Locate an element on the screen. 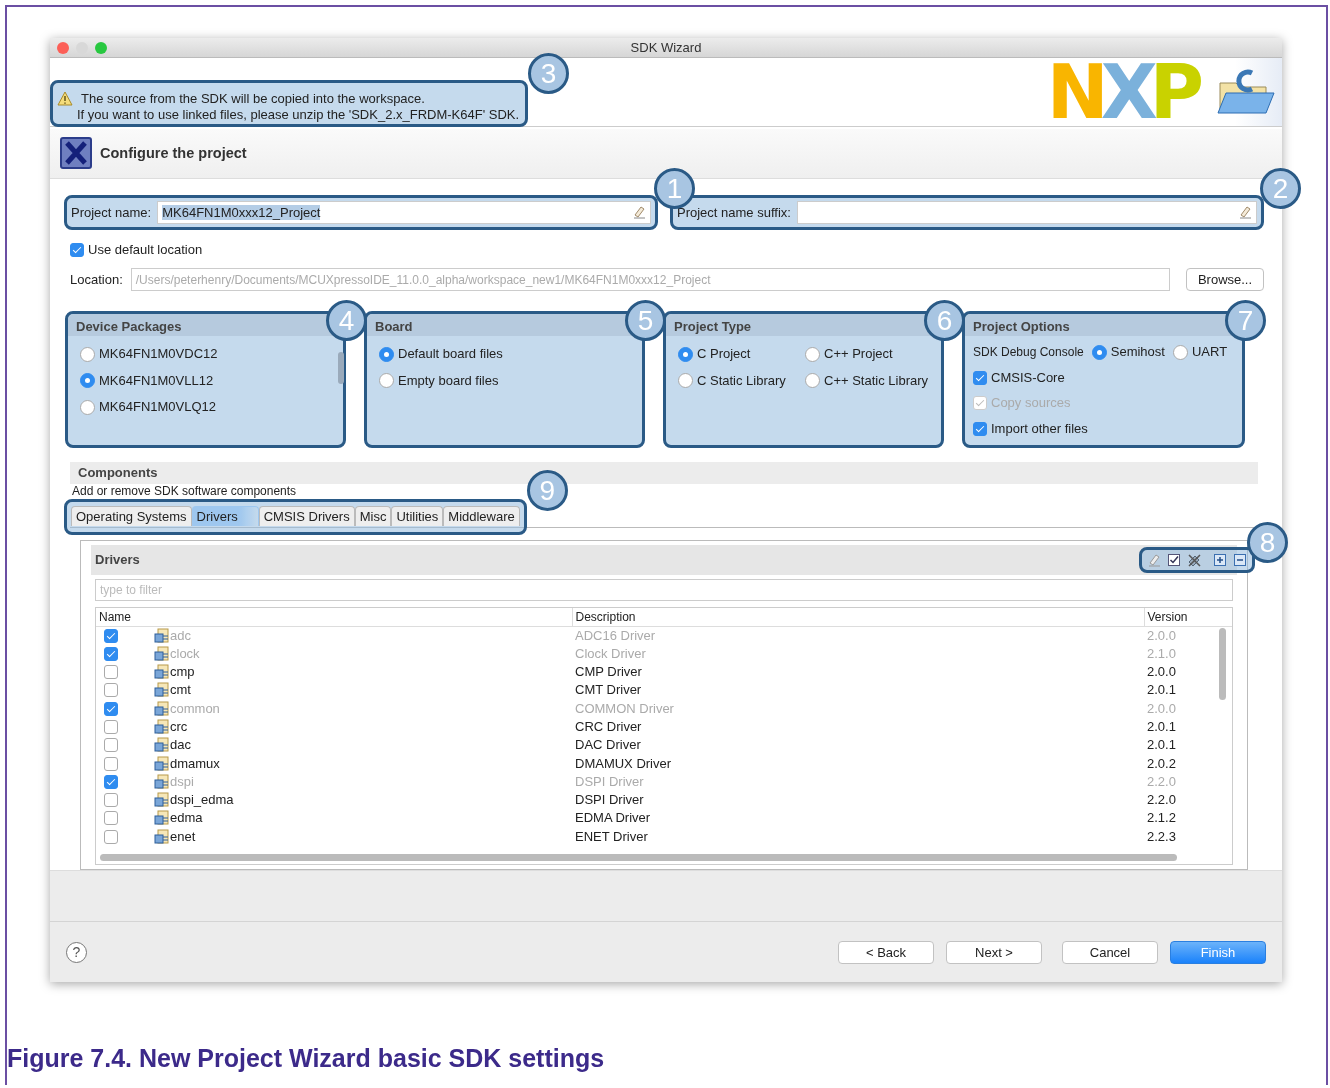 This screenshot has width=1330, height=1088. field-label: Project name: is located at coordinates (111, 212).